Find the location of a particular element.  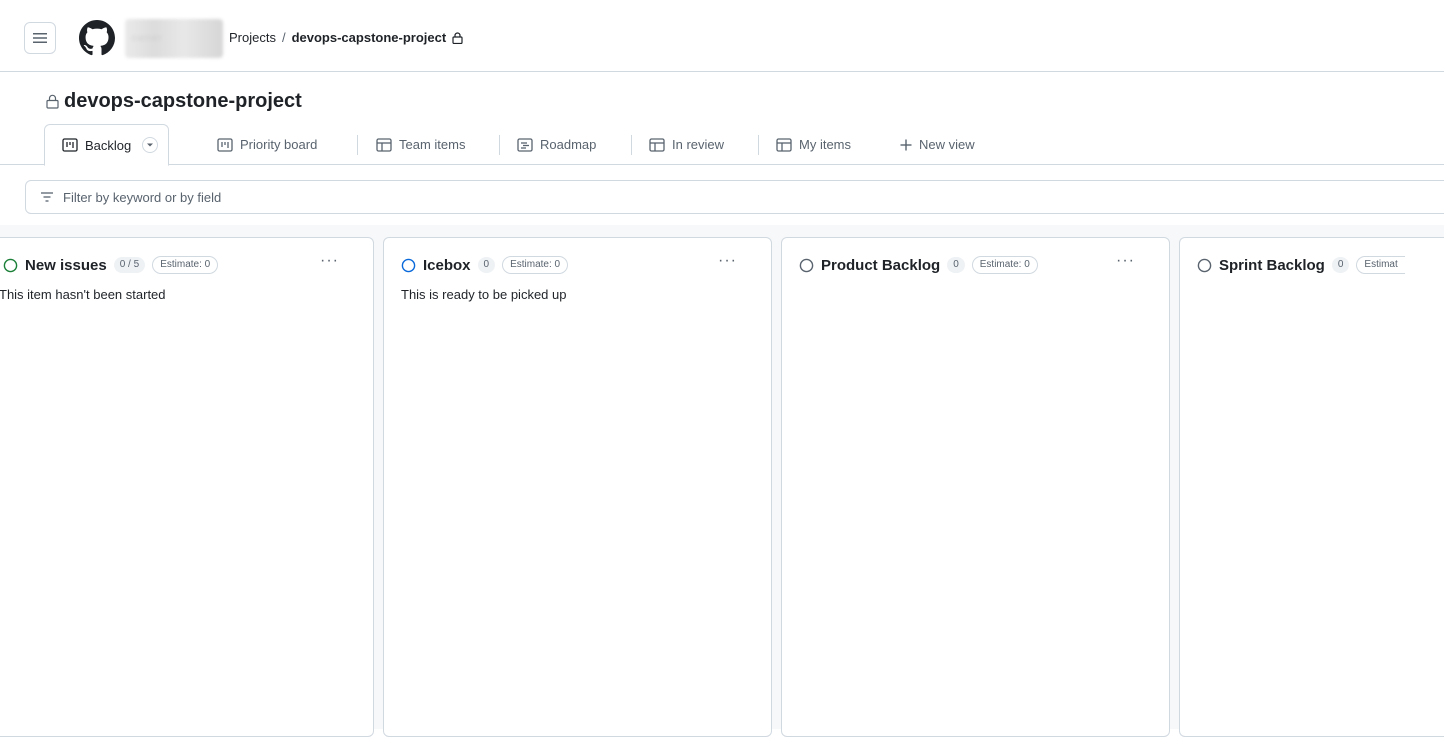

column-header: Sprint Backlog 0 Estimat is located at coordinates (1301, 265).